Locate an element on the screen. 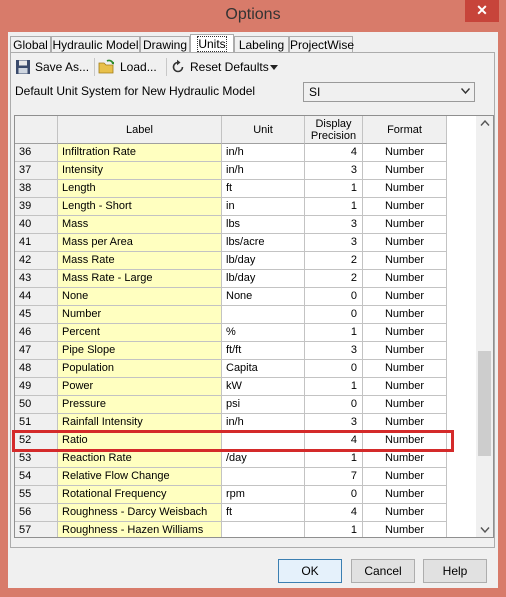 This screenshot has width=506, height=597. unit-cell: lbs/acre is located at coordinates (263, 243).